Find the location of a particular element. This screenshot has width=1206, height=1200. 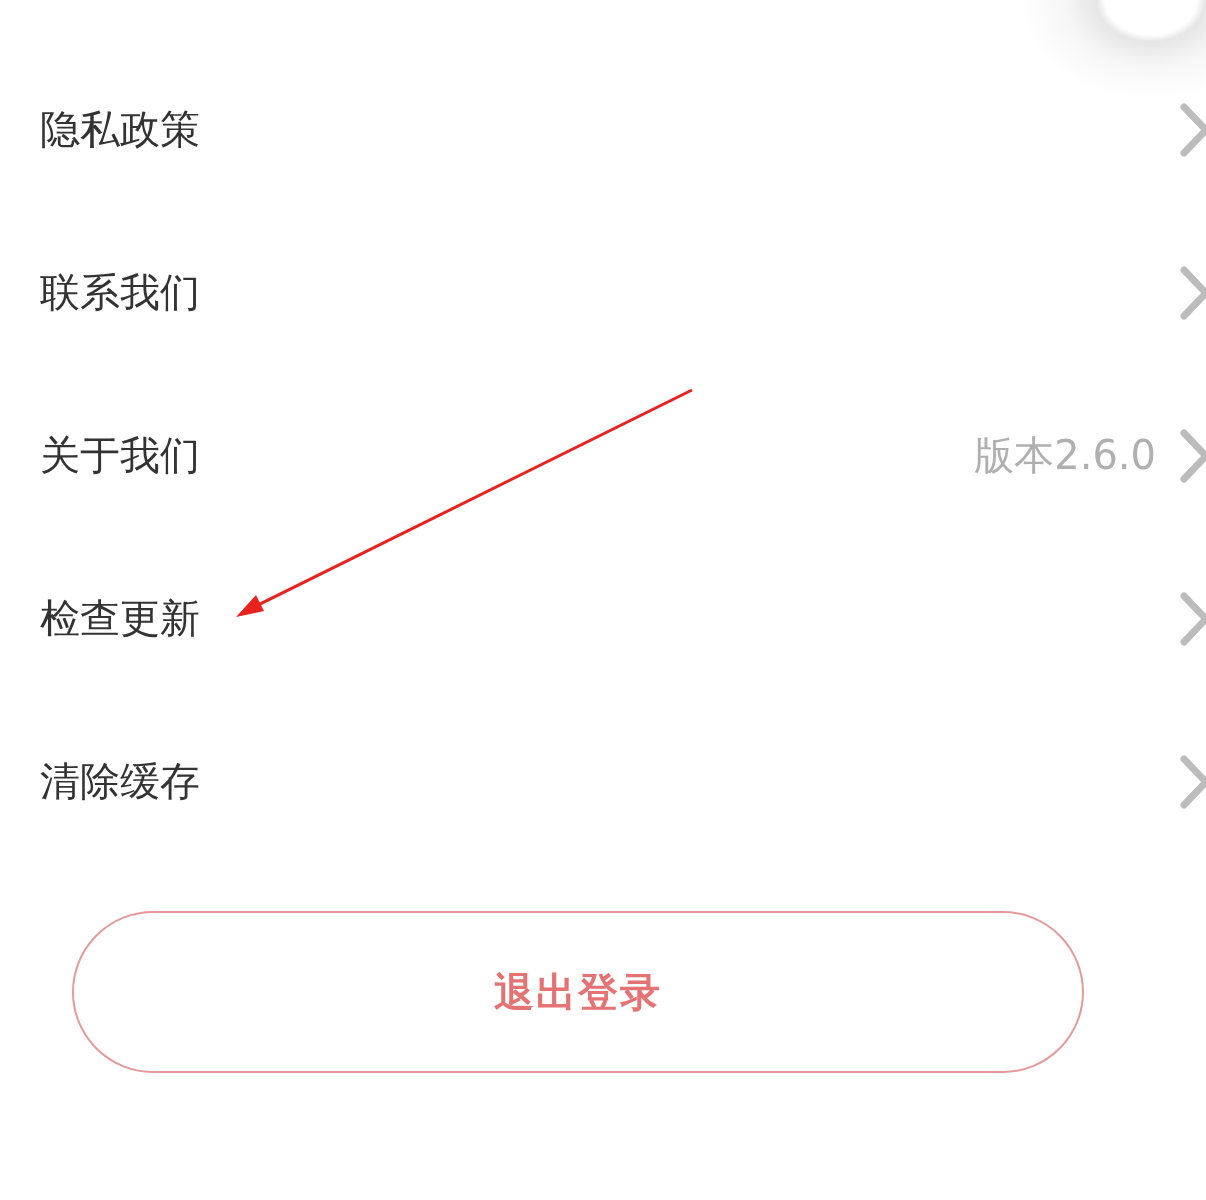

menu-item: 关于我们 is located at coordinates (507, 455).